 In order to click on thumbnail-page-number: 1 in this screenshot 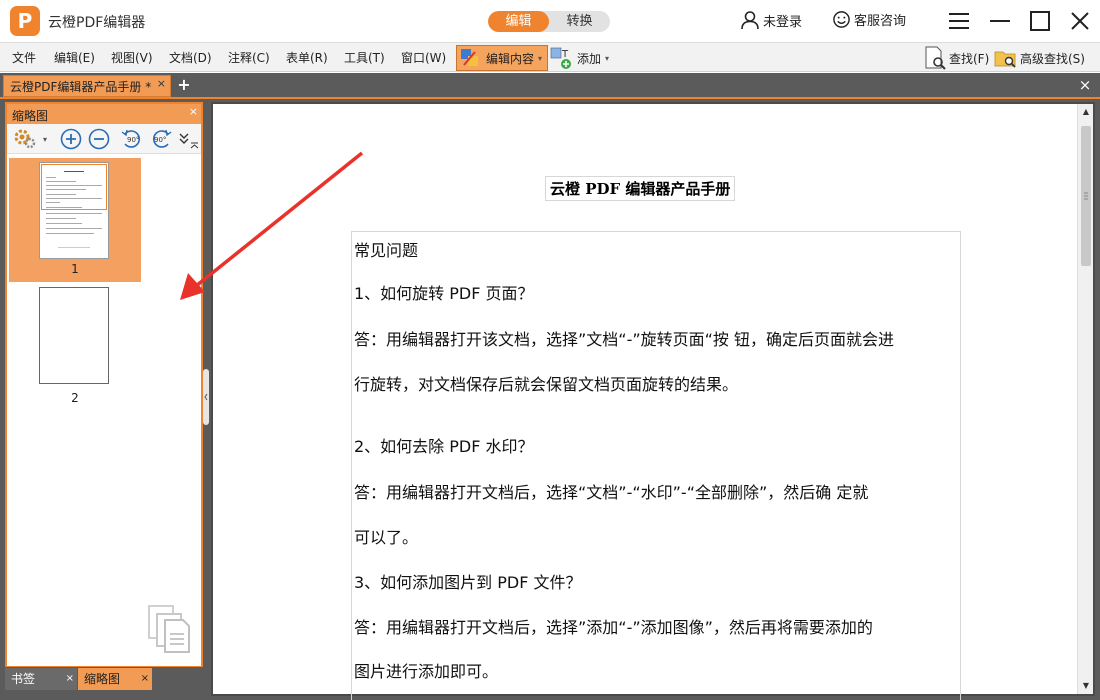, I will do `click(75, 269)`.